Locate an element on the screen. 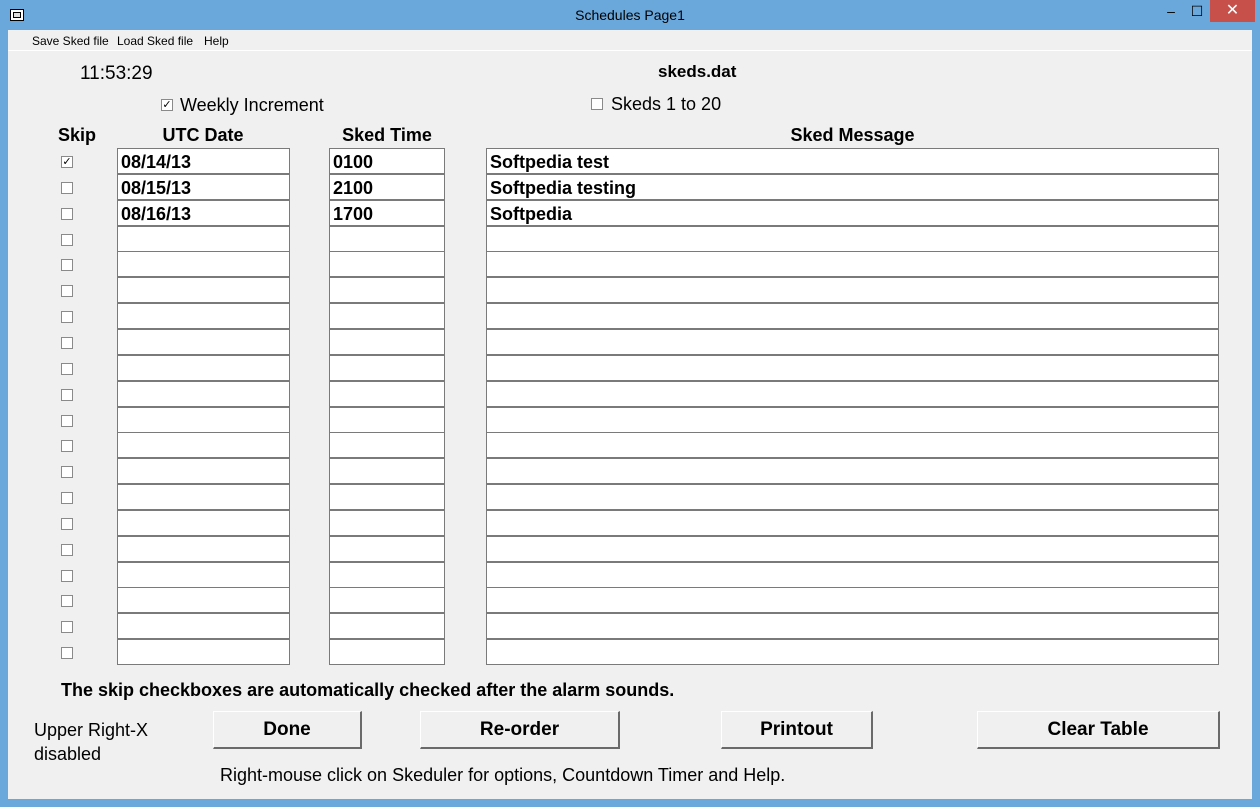  sked-message-cell: Softpedia testing is located at coordinates (852, 187).